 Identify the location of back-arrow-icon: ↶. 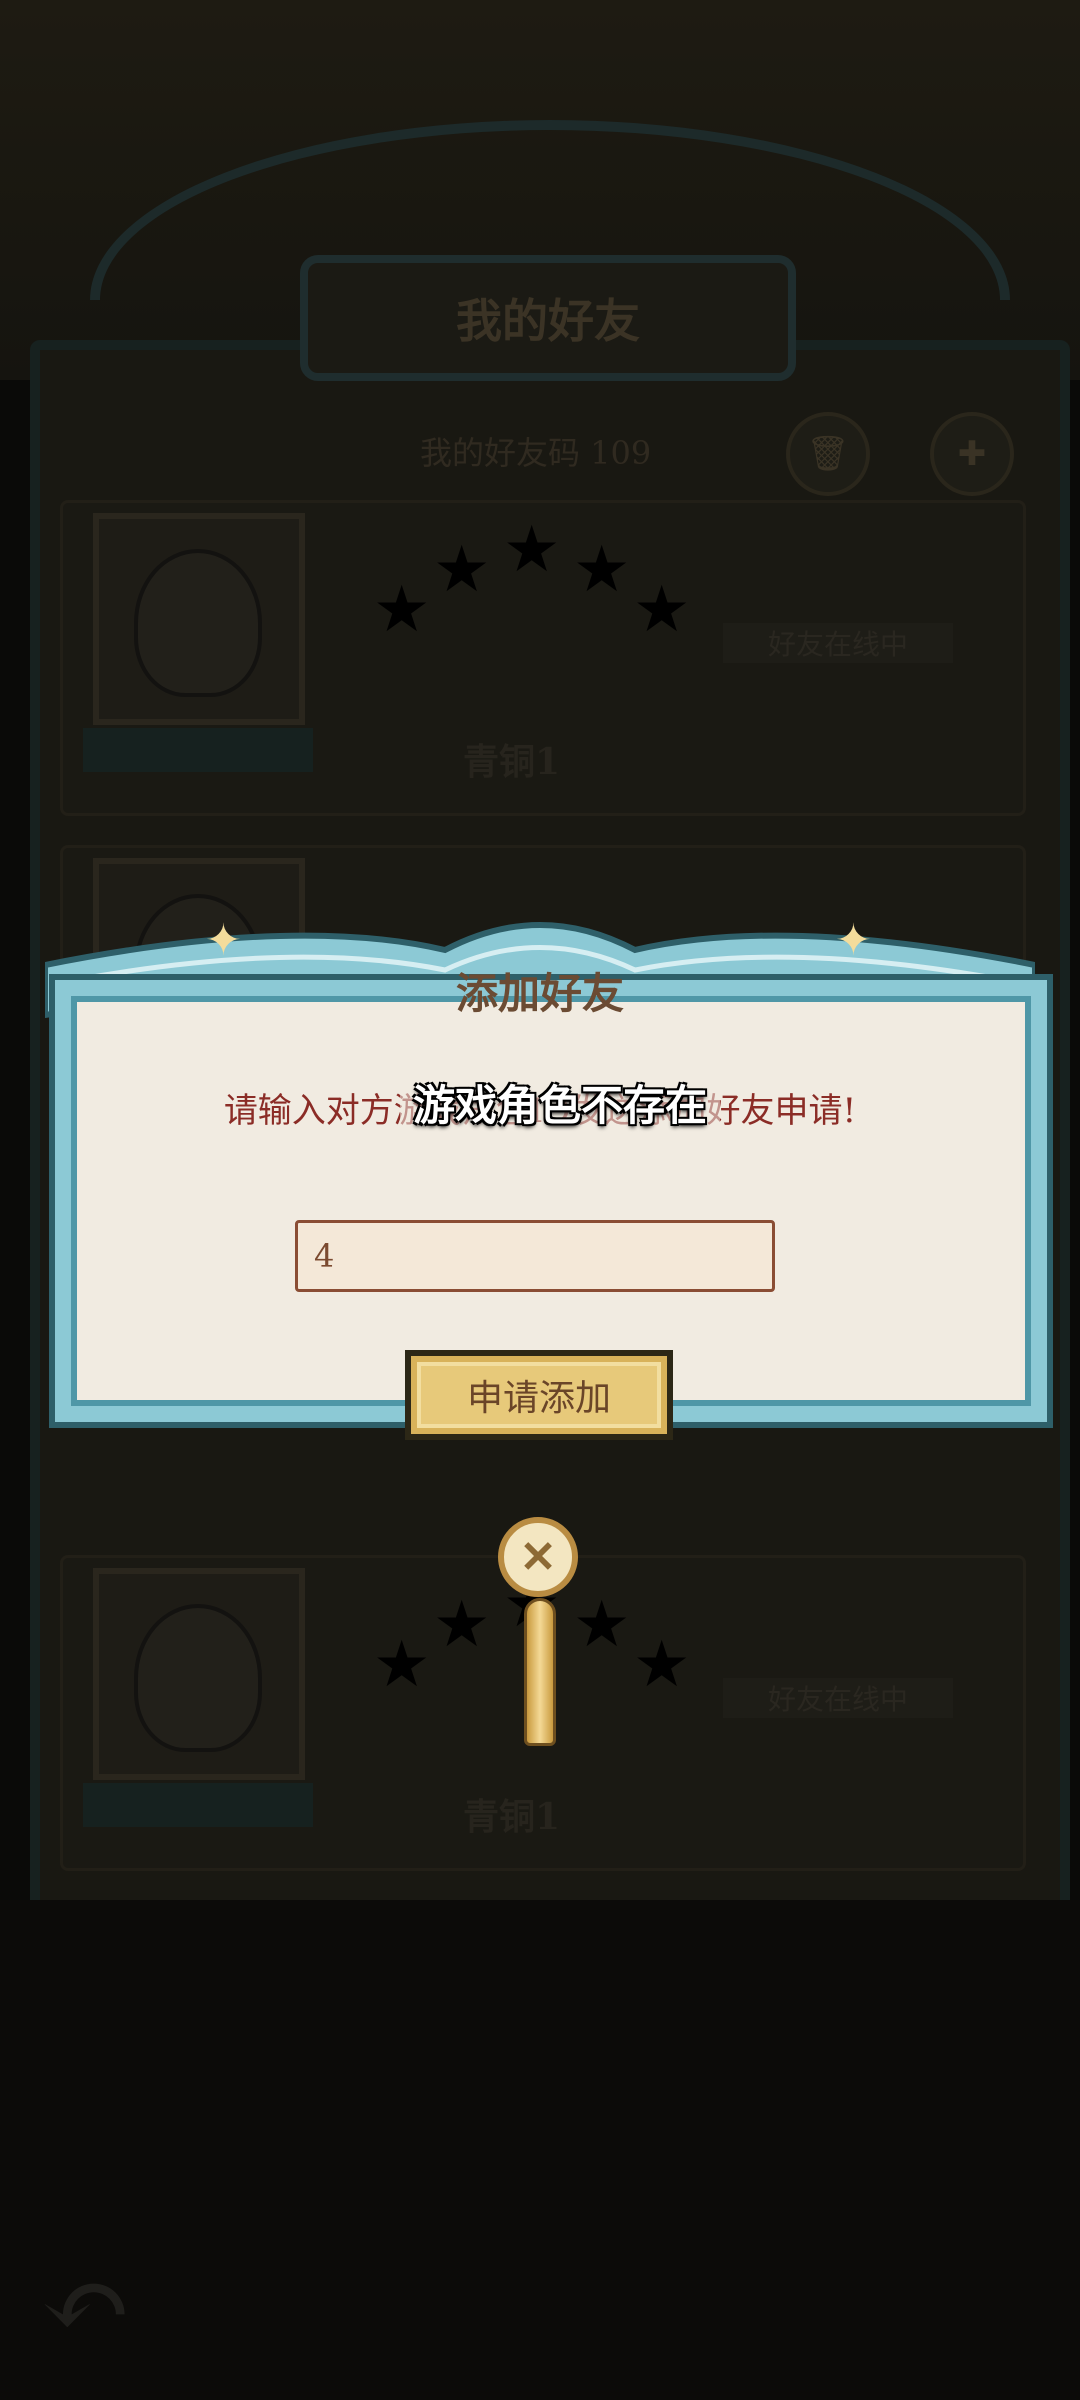
(86, 2305).